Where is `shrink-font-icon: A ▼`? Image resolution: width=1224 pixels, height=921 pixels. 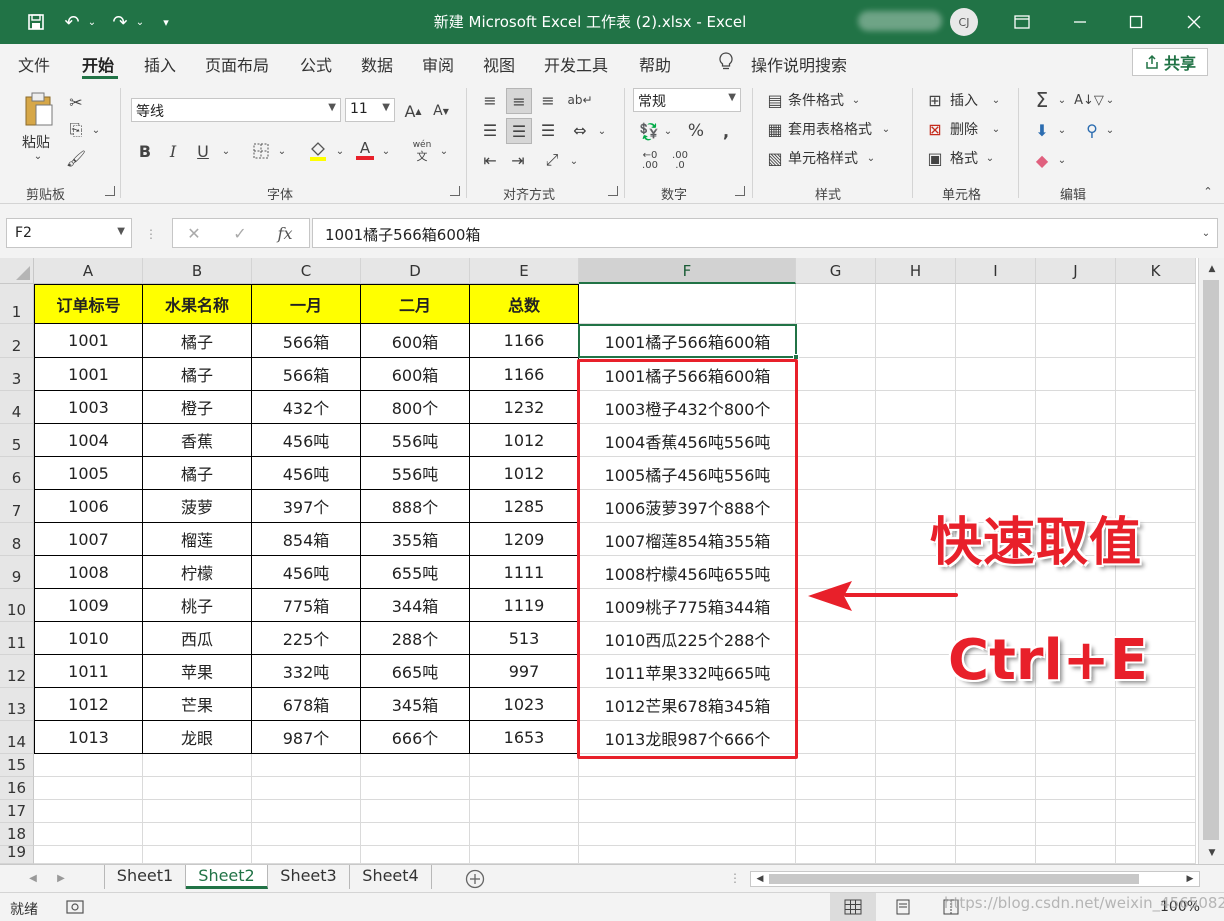
shrink-font-icon: A ▼ is located at coordinates (441, 111).